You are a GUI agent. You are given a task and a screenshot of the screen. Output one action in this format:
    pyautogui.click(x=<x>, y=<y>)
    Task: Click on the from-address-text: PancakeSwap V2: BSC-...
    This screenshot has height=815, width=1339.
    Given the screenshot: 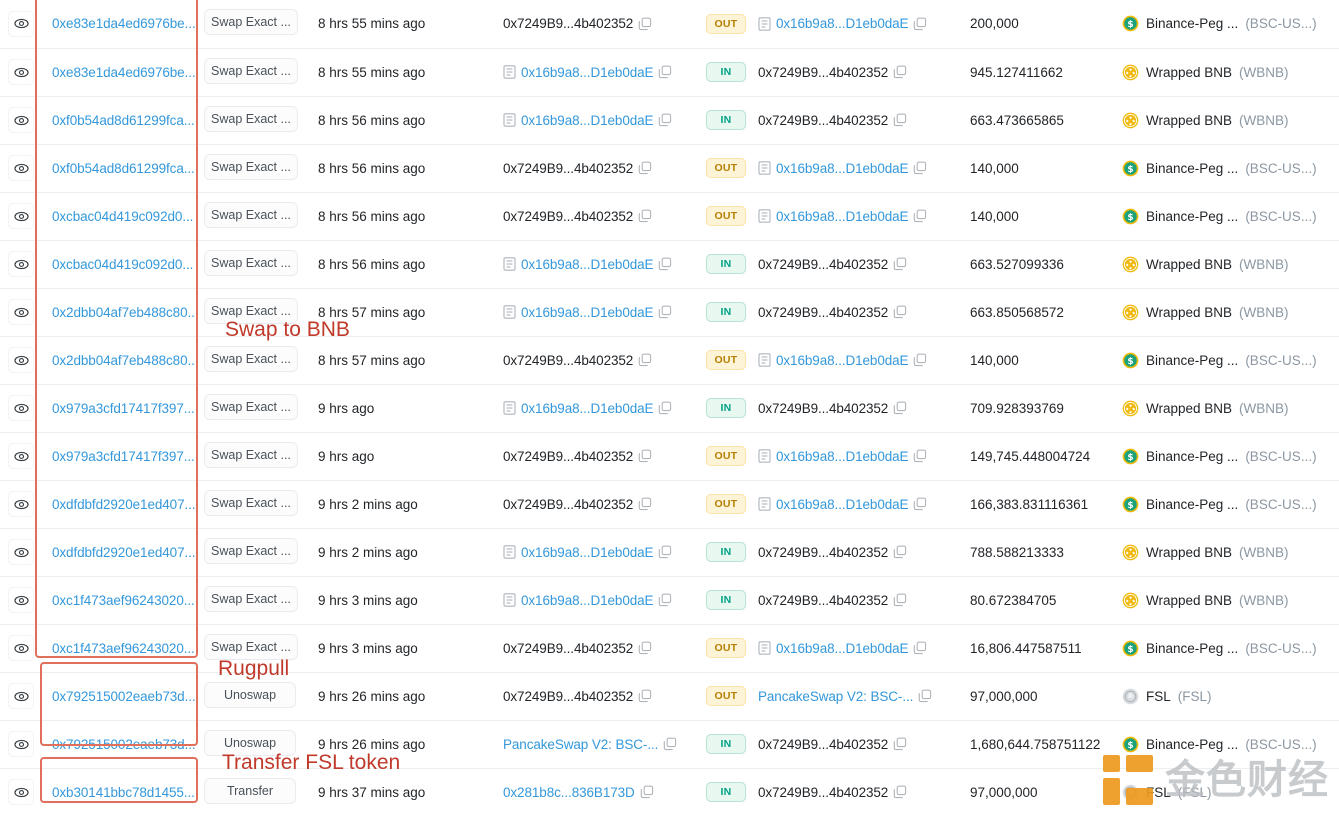 What is the action you would take?
    pyautogui.click(x=580, y=744)
    